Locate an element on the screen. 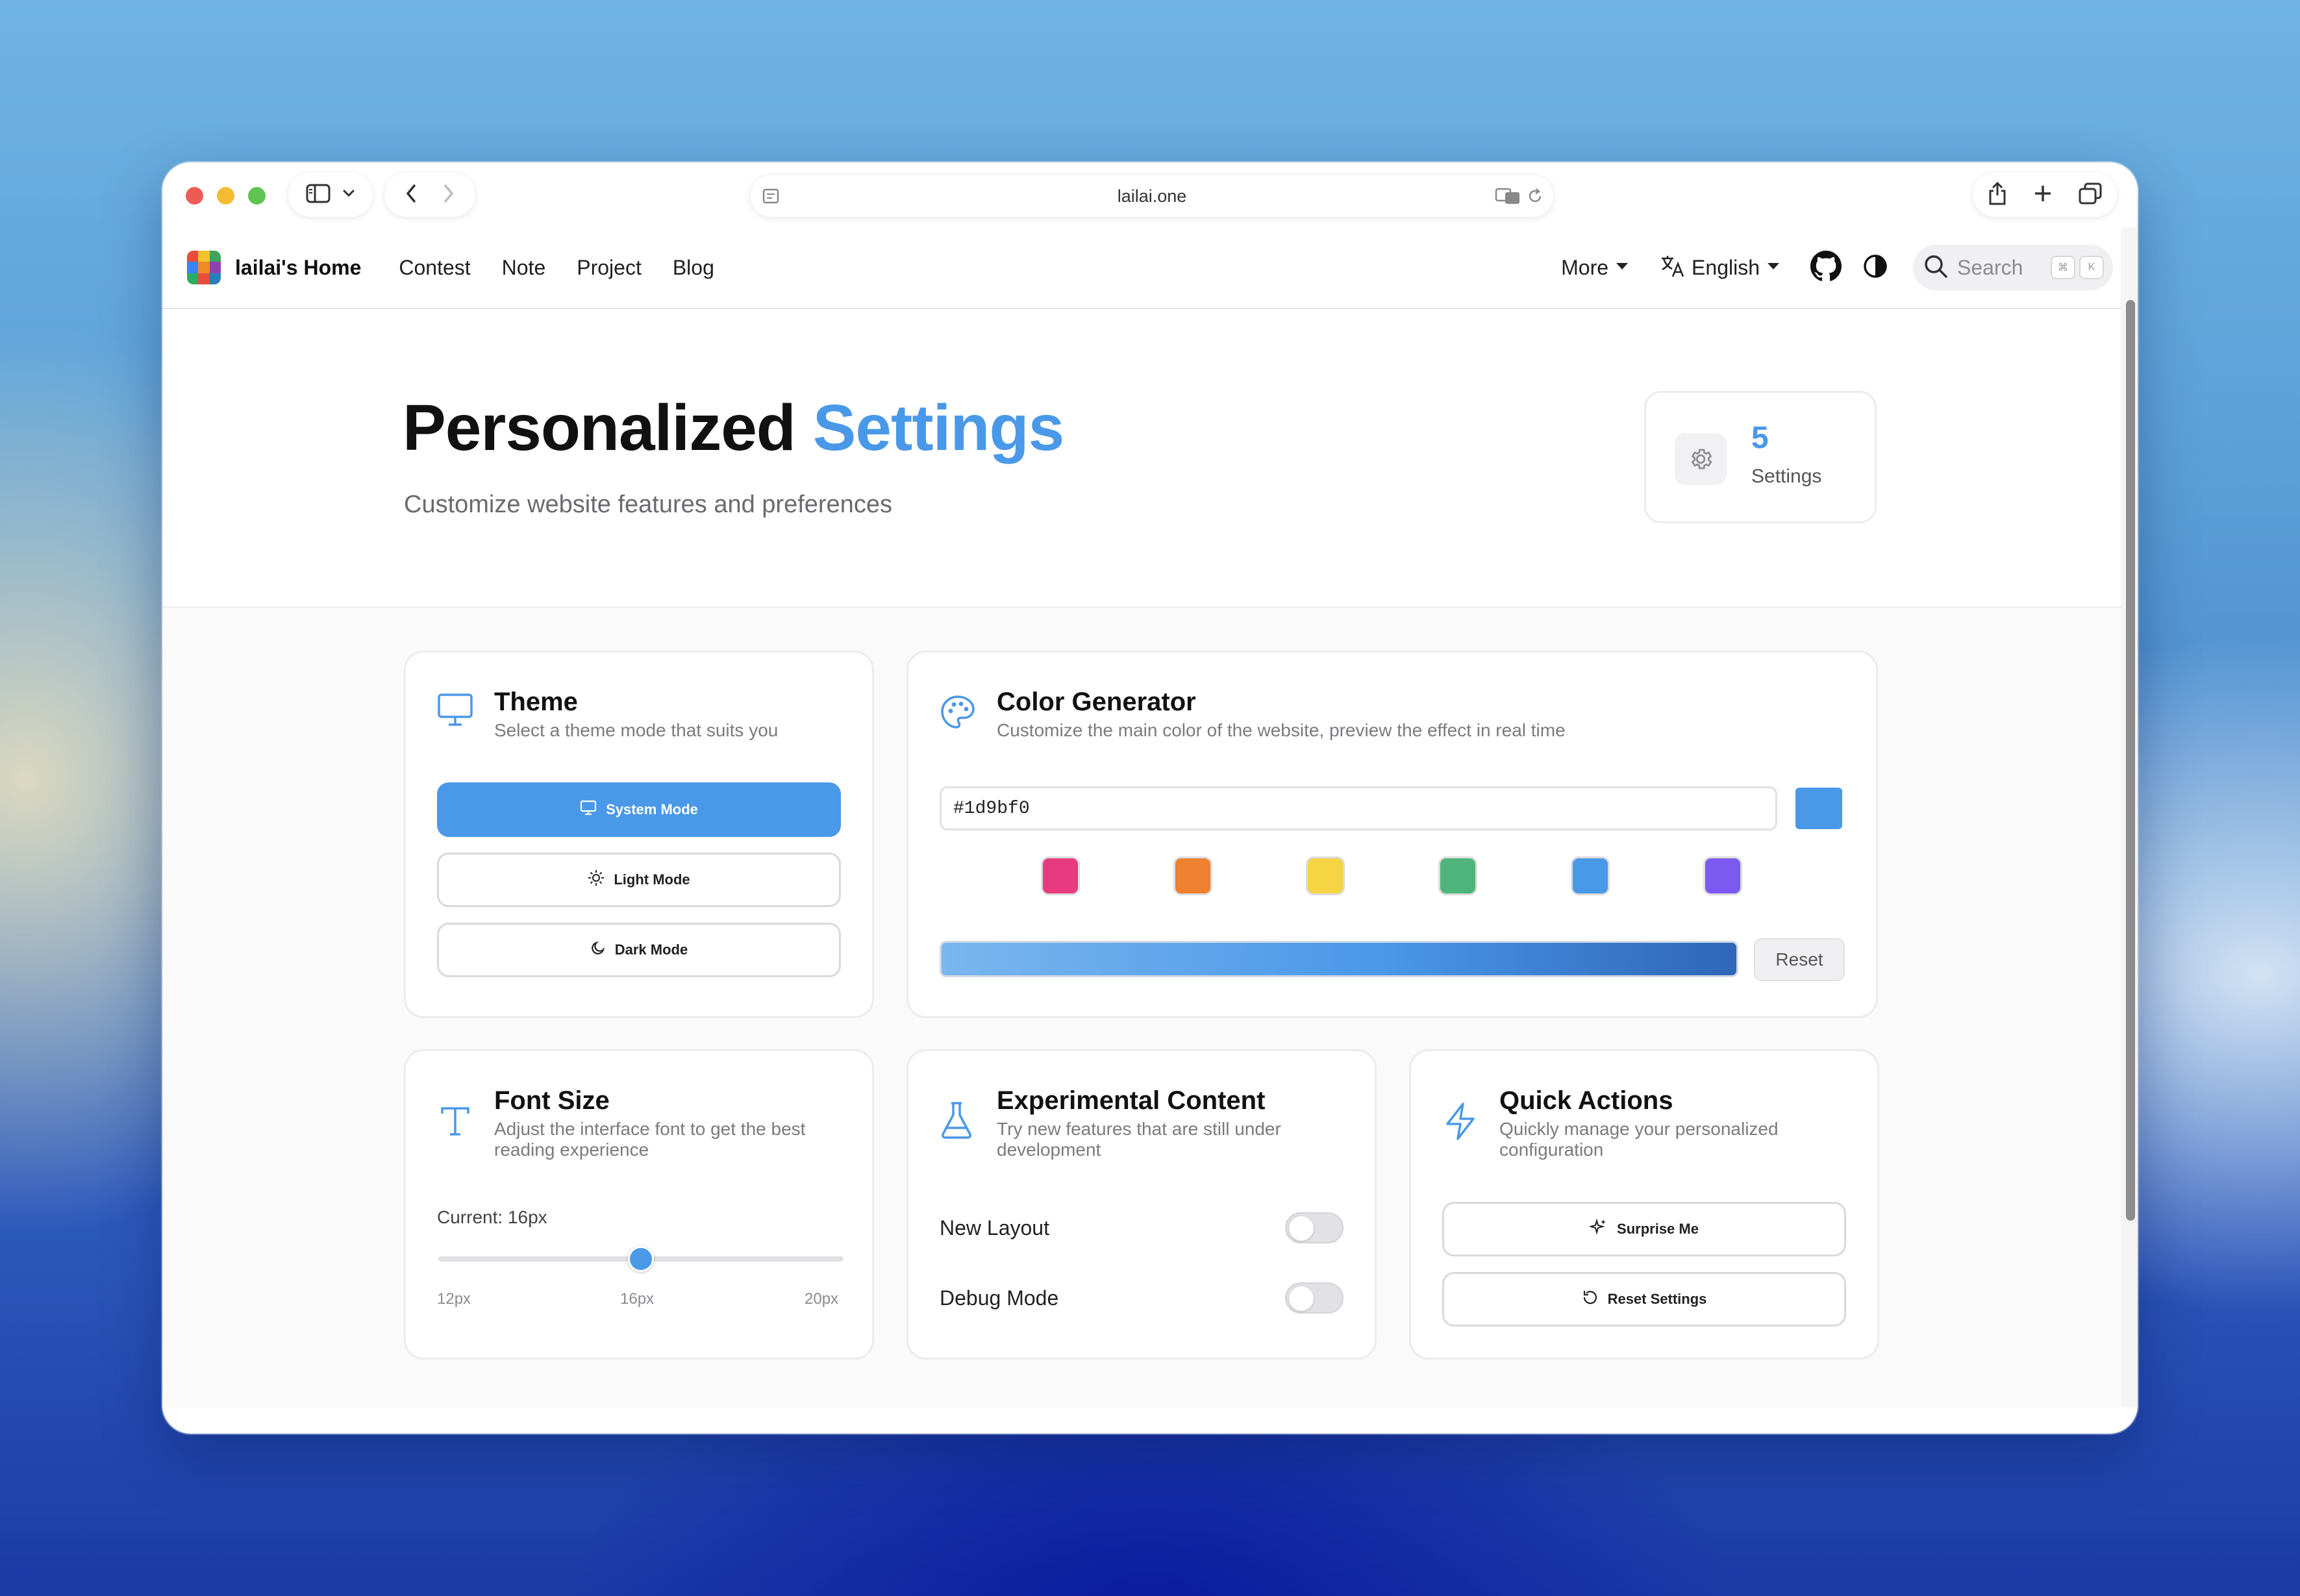 Image resolution: width=2300 pixels, height=1596 pixels. type-icon is located at coordinates (455, 1123).